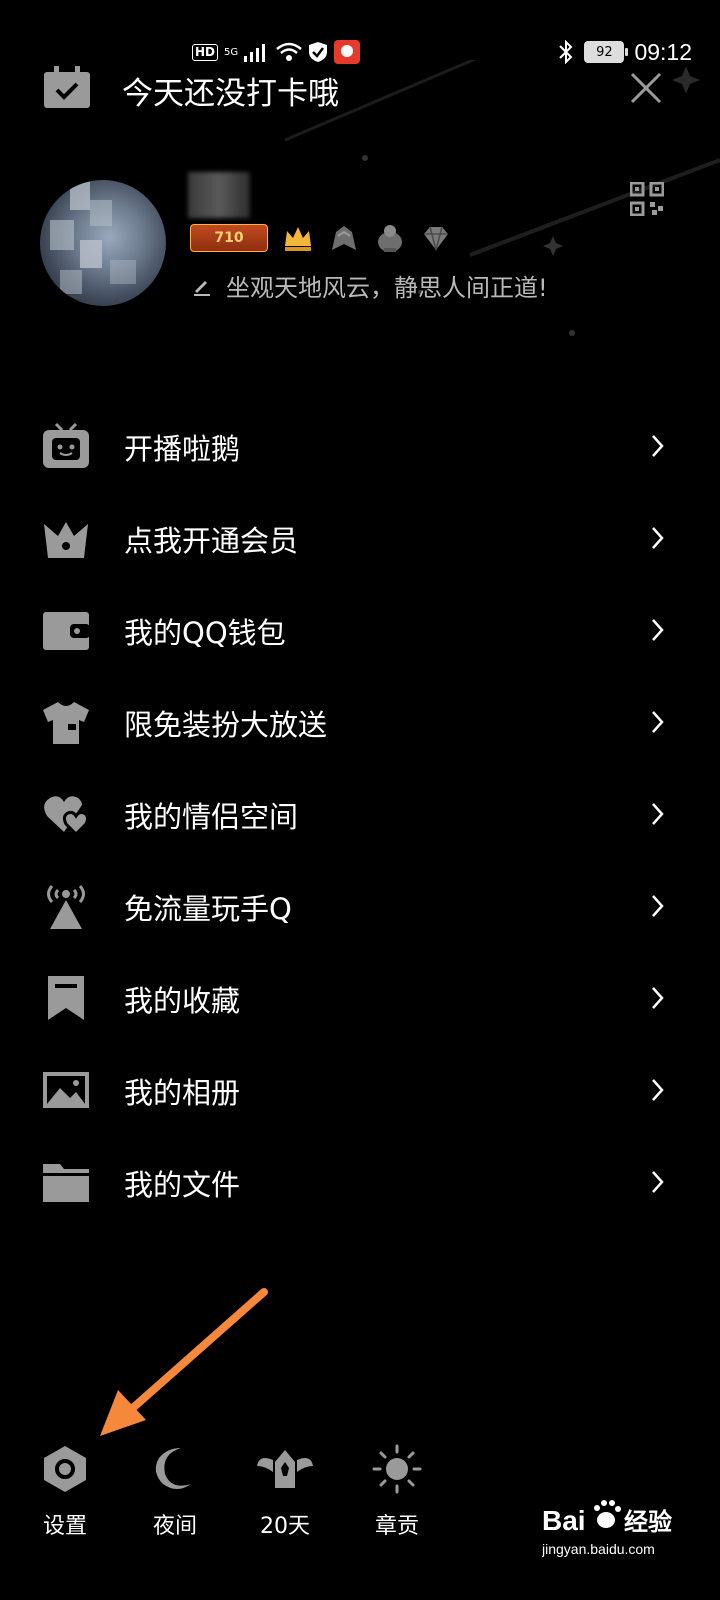  I want to click on menu-item-wallet: 我的QQ钱包, so click(360, 630).